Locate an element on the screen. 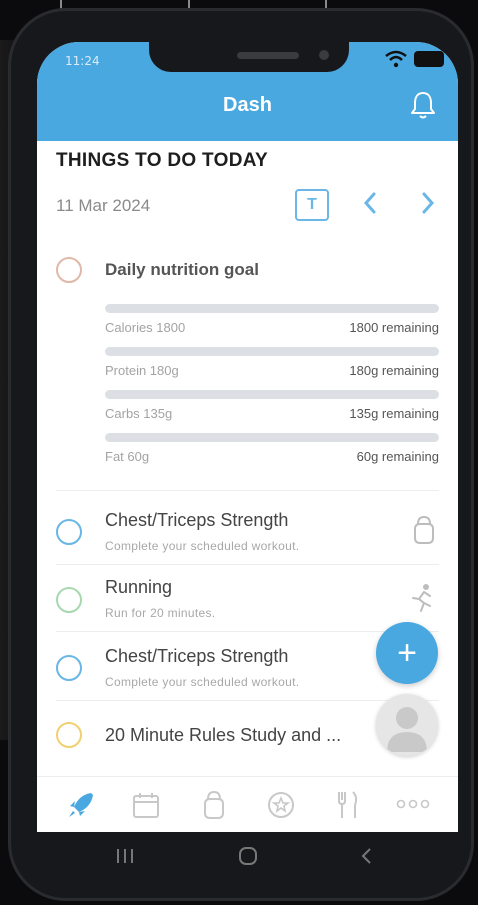 The height and width of the screenshot is (905, 478). bottom-tab-bar is located at coordinates (247, 804).